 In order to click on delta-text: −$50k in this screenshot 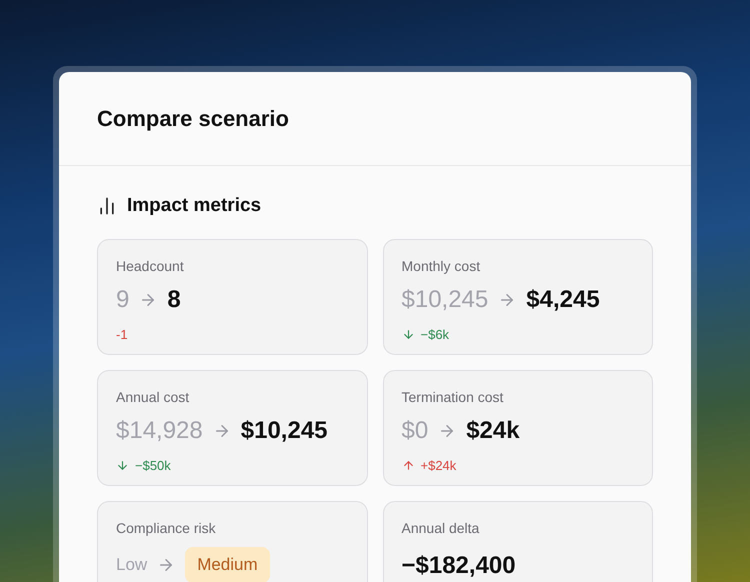, I will do `click(153, 466)`.